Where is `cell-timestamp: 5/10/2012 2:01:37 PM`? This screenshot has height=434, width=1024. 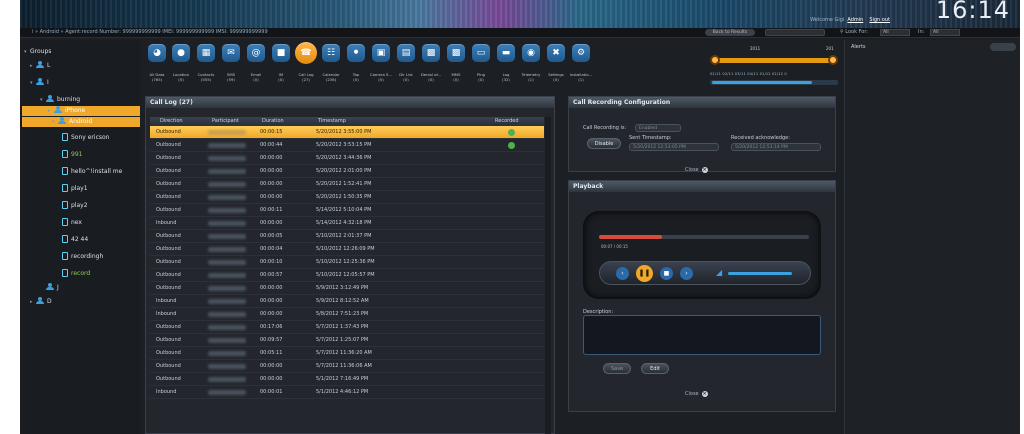 cell-timestamp: 5/10/2012 2:01:37 PM is located at coordinates (344, 236).